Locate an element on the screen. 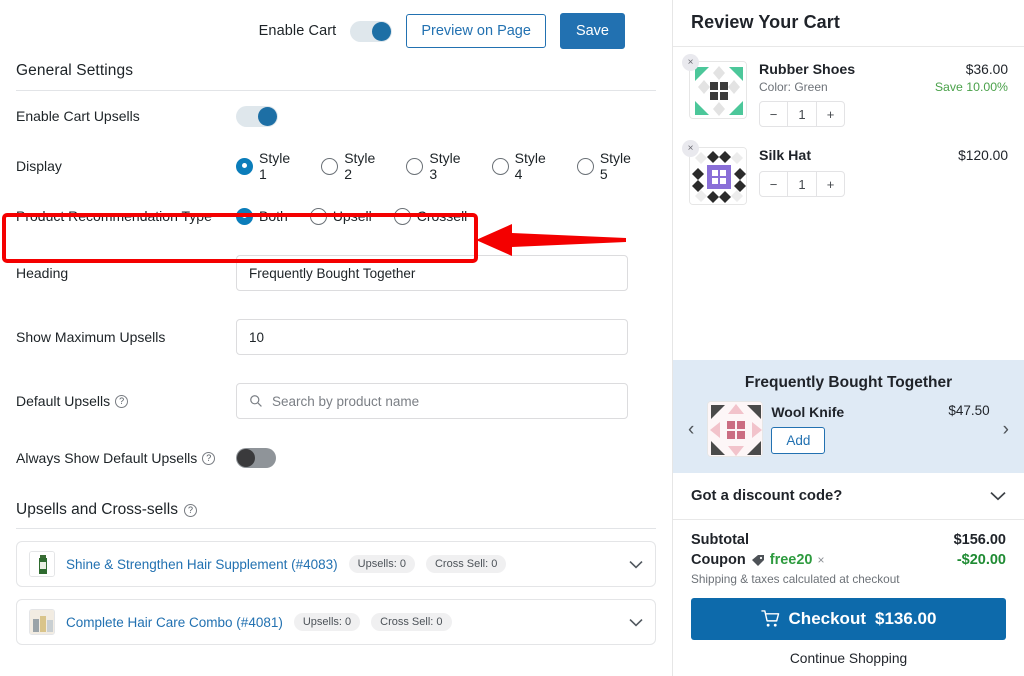  cart-item-pricing: $120.00 is located at coordinates (983, 176).